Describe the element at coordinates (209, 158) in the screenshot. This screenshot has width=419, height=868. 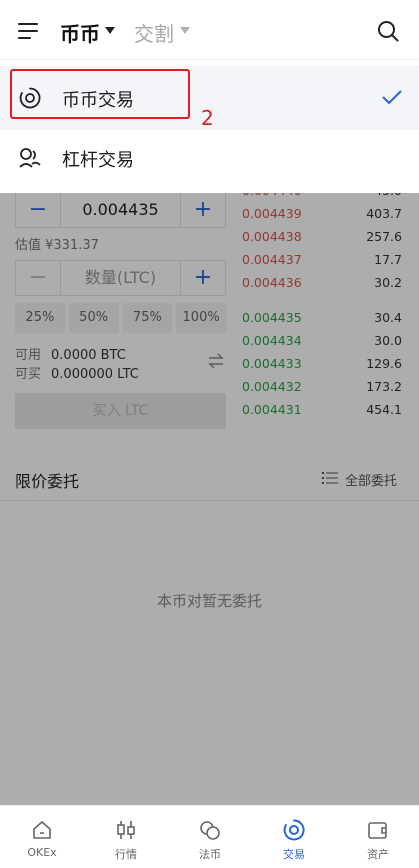
I see `dropdown-item-margin-trading: 杠杆交易` at that location.